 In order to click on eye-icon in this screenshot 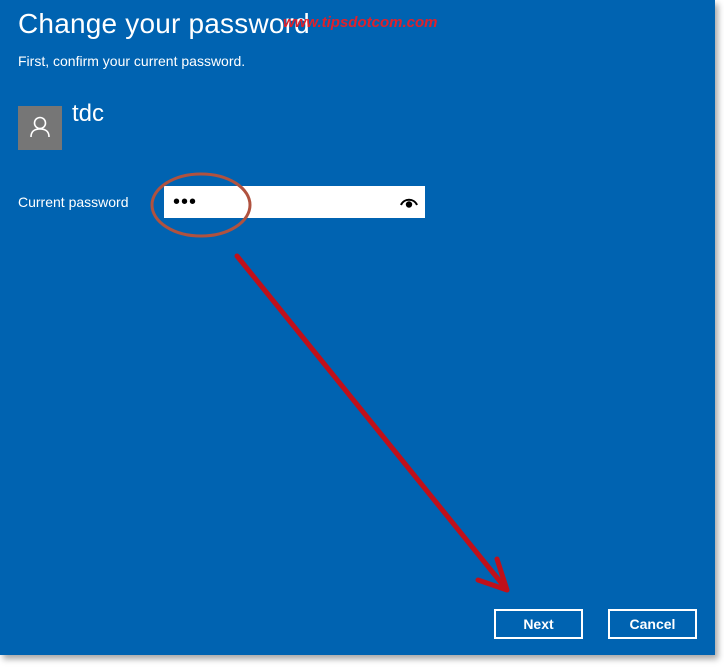, I will do `click(409, 203)`.